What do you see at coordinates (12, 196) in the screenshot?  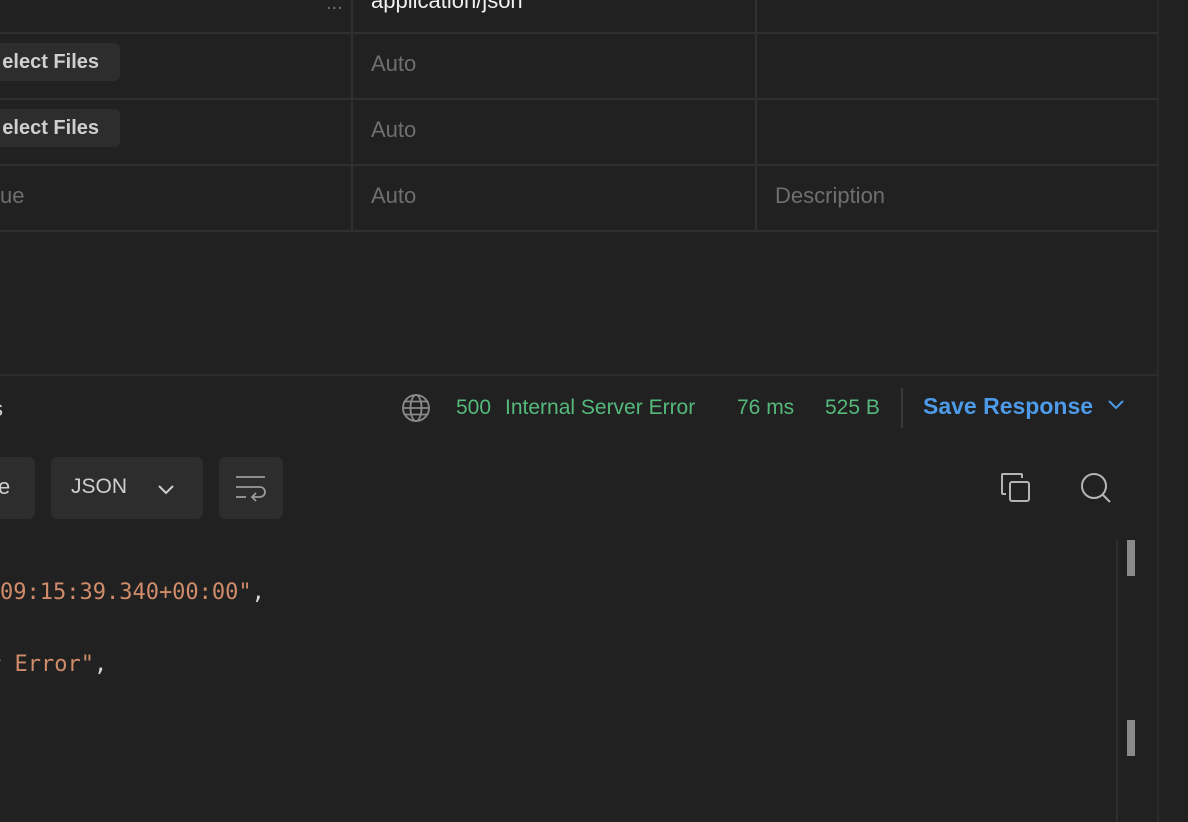 I see `value-input: ue` at bounding box center [12, 196].